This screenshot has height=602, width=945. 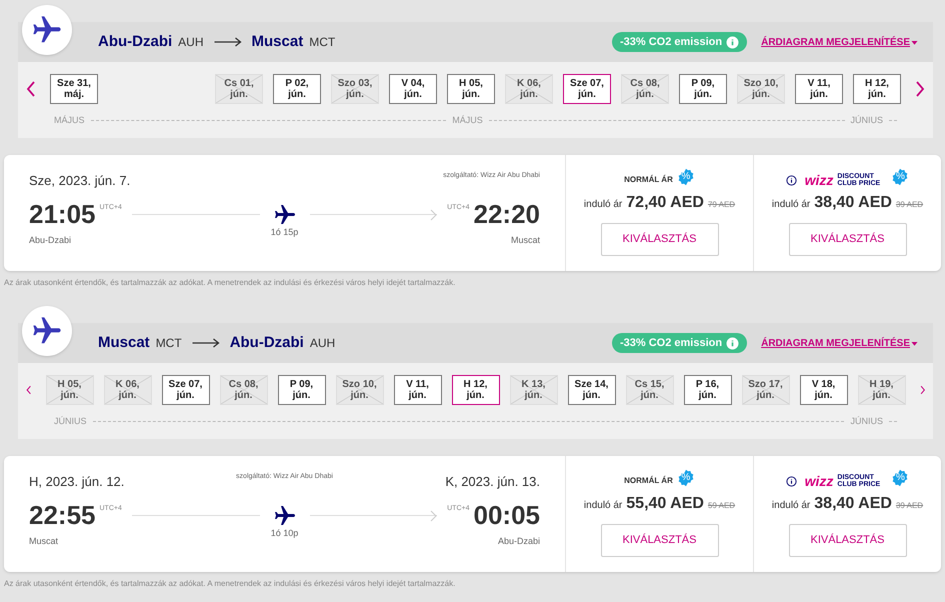 I want to click on destination-city: Abu-Dzabi, so click(x=267, y=342).